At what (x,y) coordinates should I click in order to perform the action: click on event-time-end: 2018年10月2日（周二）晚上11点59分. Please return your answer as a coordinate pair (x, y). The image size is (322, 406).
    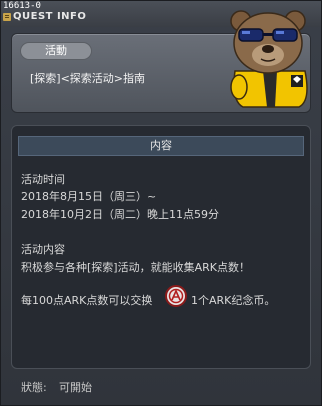
    Looking at the image, I should click on (120, 214).